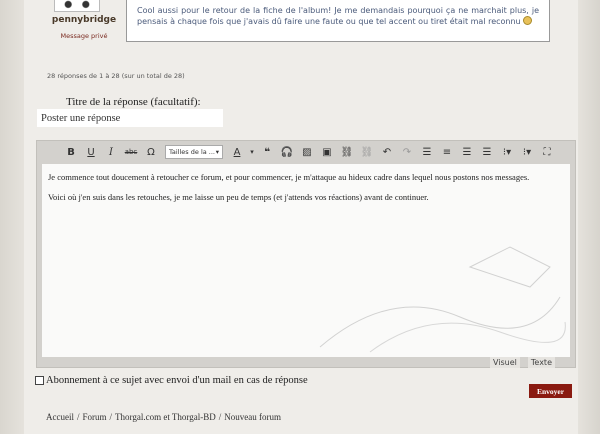 Image resolution: width=600 pixels, height=434 pixels. What do you see at coordinates (252, 152) in the screenshot?
I see `text-color-dropdown-icon: ▾` at bounding box center [252, 152].